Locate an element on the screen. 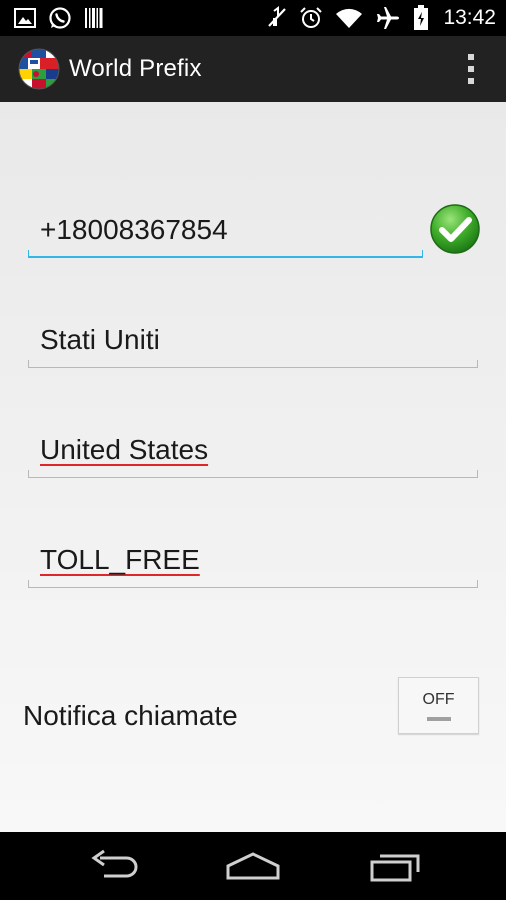 The height and width of the screenshot is (900, 506). phone-number-value: +18008367854 is located at coordinates (134, 229).